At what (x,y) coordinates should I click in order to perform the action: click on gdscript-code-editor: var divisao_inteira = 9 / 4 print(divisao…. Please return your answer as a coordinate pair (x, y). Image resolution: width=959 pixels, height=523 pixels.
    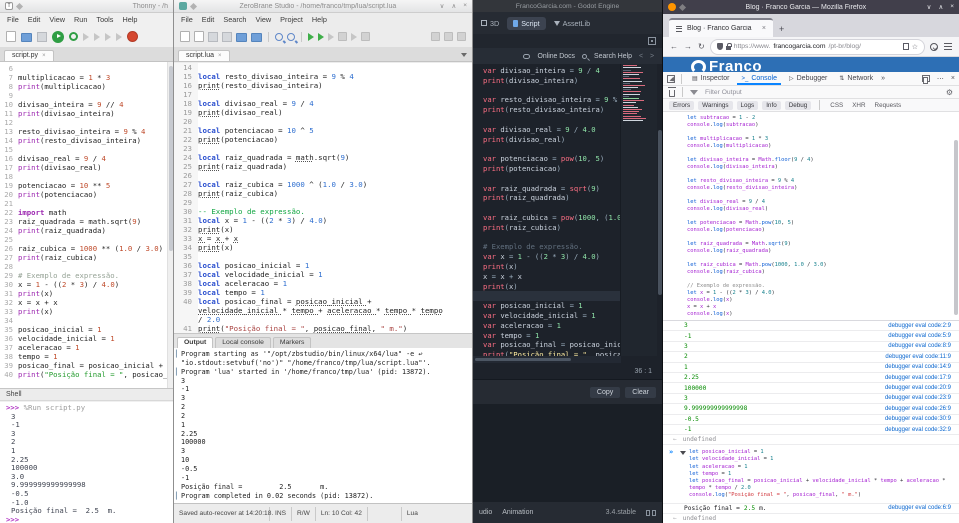
    Looking at the image, I should click on (547, 210).